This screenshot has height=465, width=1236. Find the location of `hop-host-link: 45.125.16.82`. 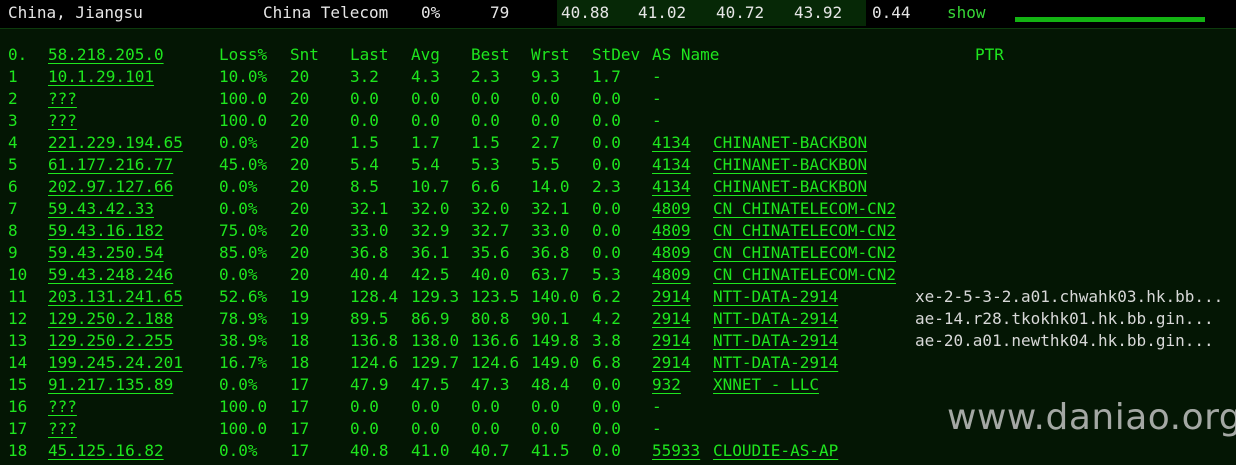

hop-host-link: 45.125.16.82 is located at coordinates (106, 451).